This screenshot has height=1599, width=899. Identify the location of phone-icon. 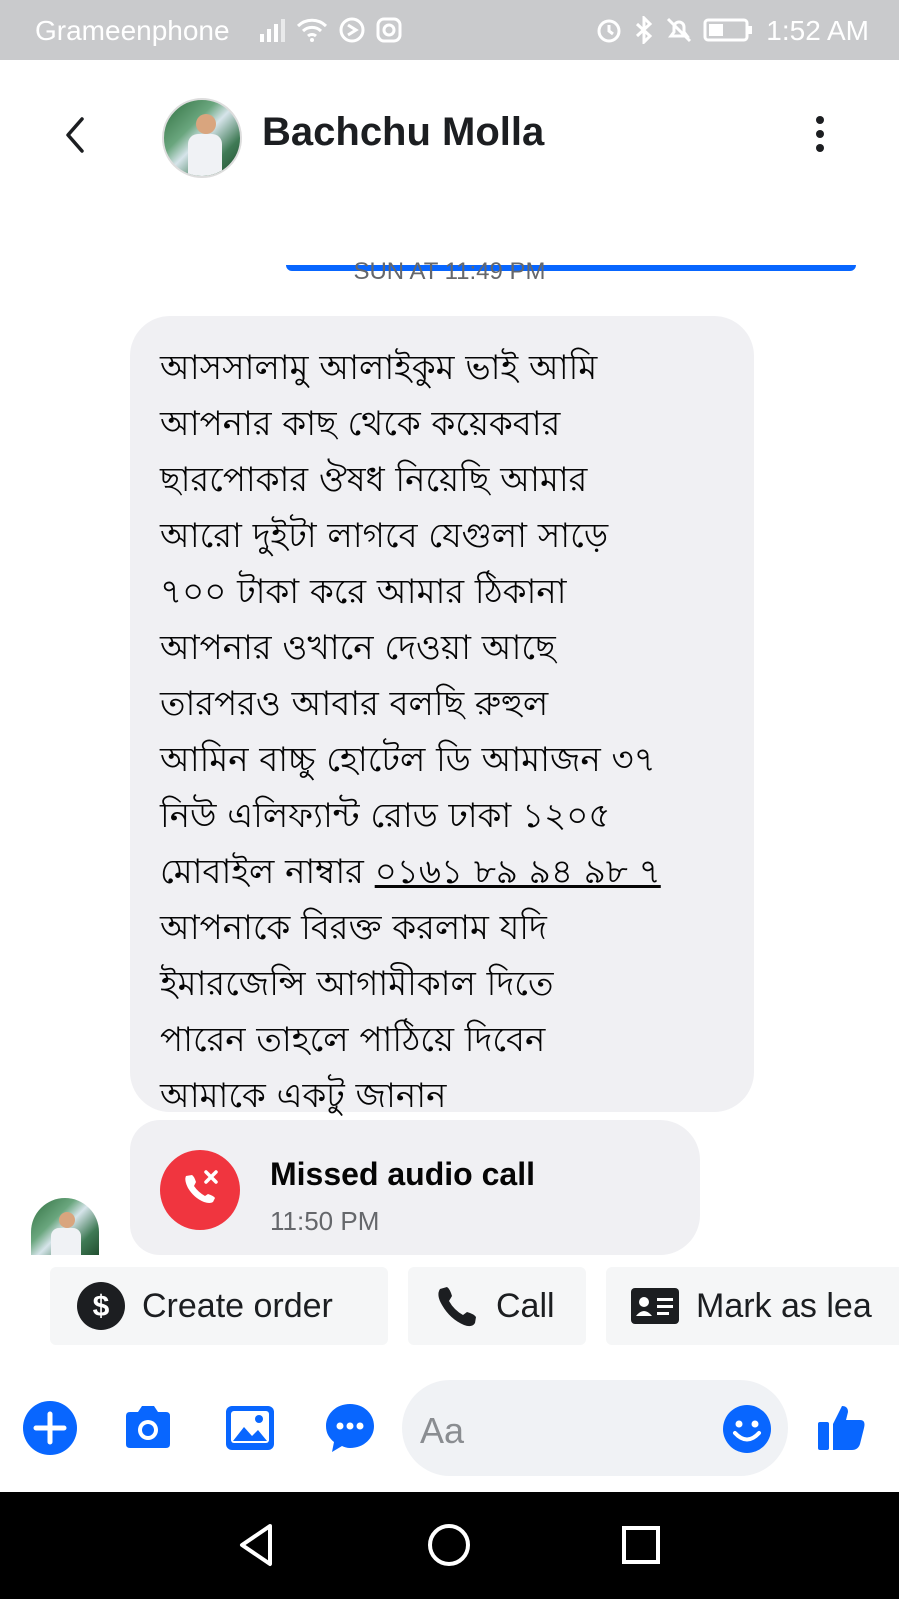
(457, 1307).